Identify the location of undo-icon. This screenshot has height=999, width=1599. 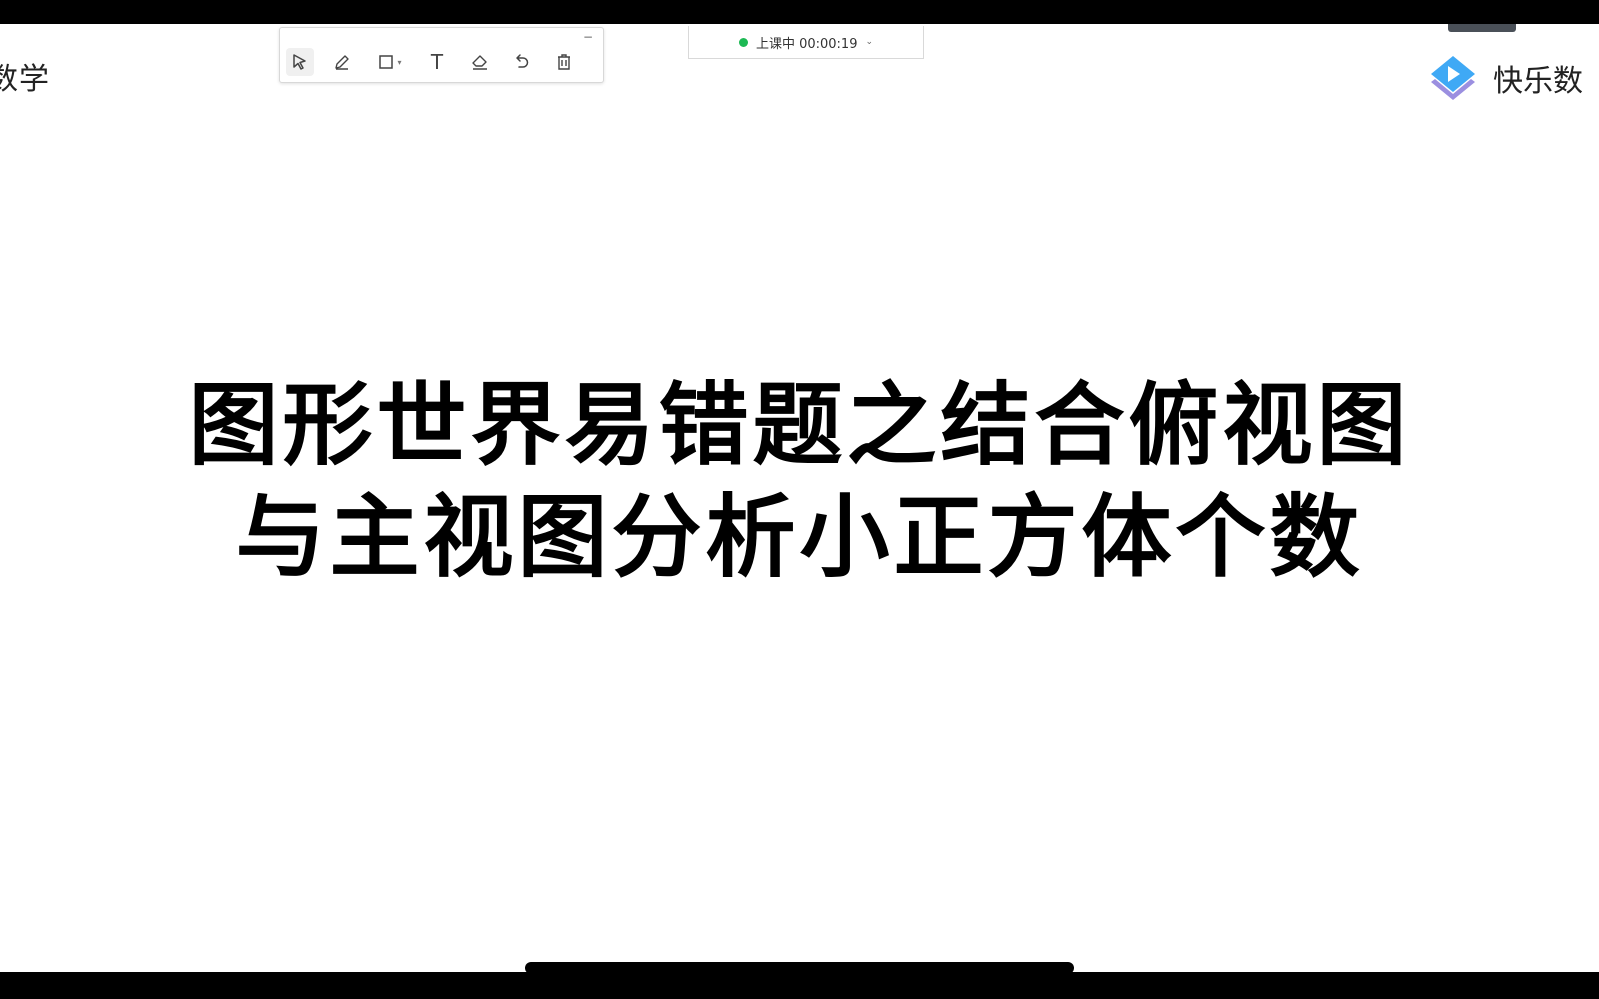
(522, 61).